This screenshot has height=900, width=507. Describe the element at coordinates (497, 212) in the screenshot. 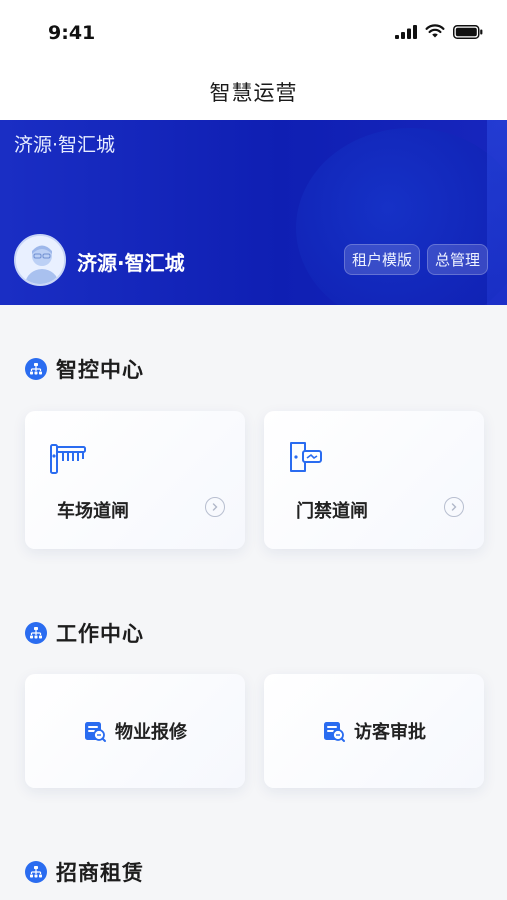

I see `banner-edge-decoration` at that location.